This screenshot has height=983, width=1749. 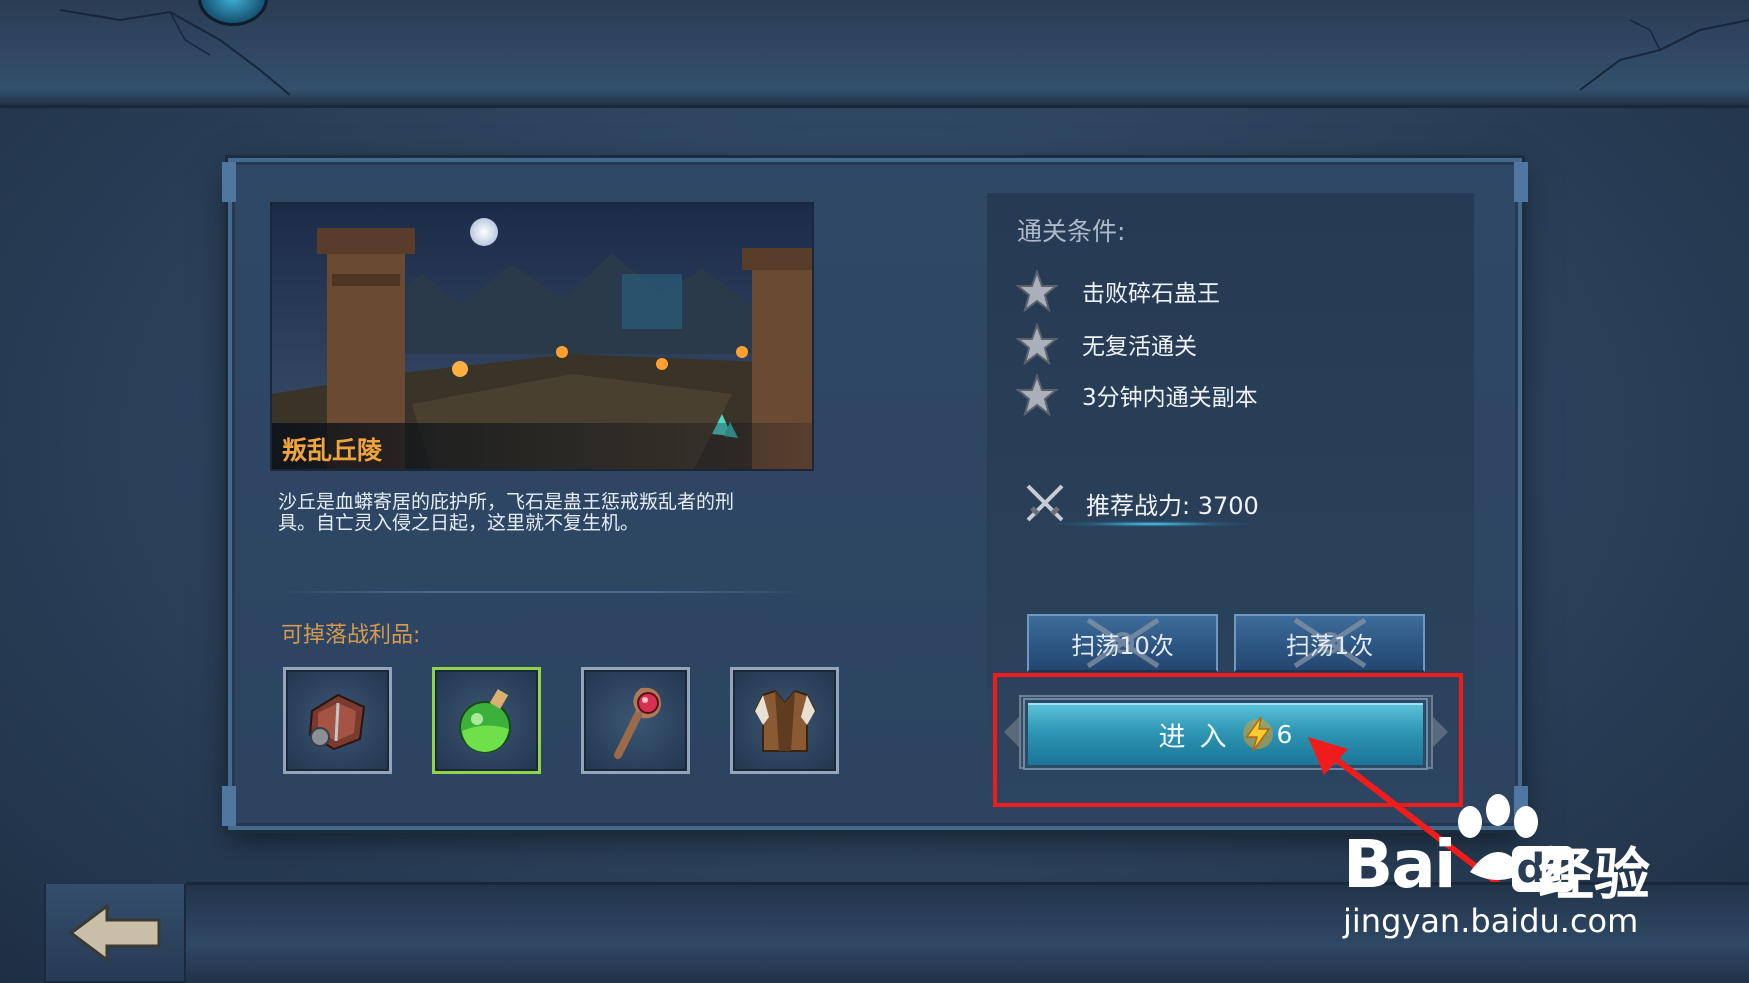 I want to click on stage-preview-image: 叛乱丘陵, so click(x=542, y=336).